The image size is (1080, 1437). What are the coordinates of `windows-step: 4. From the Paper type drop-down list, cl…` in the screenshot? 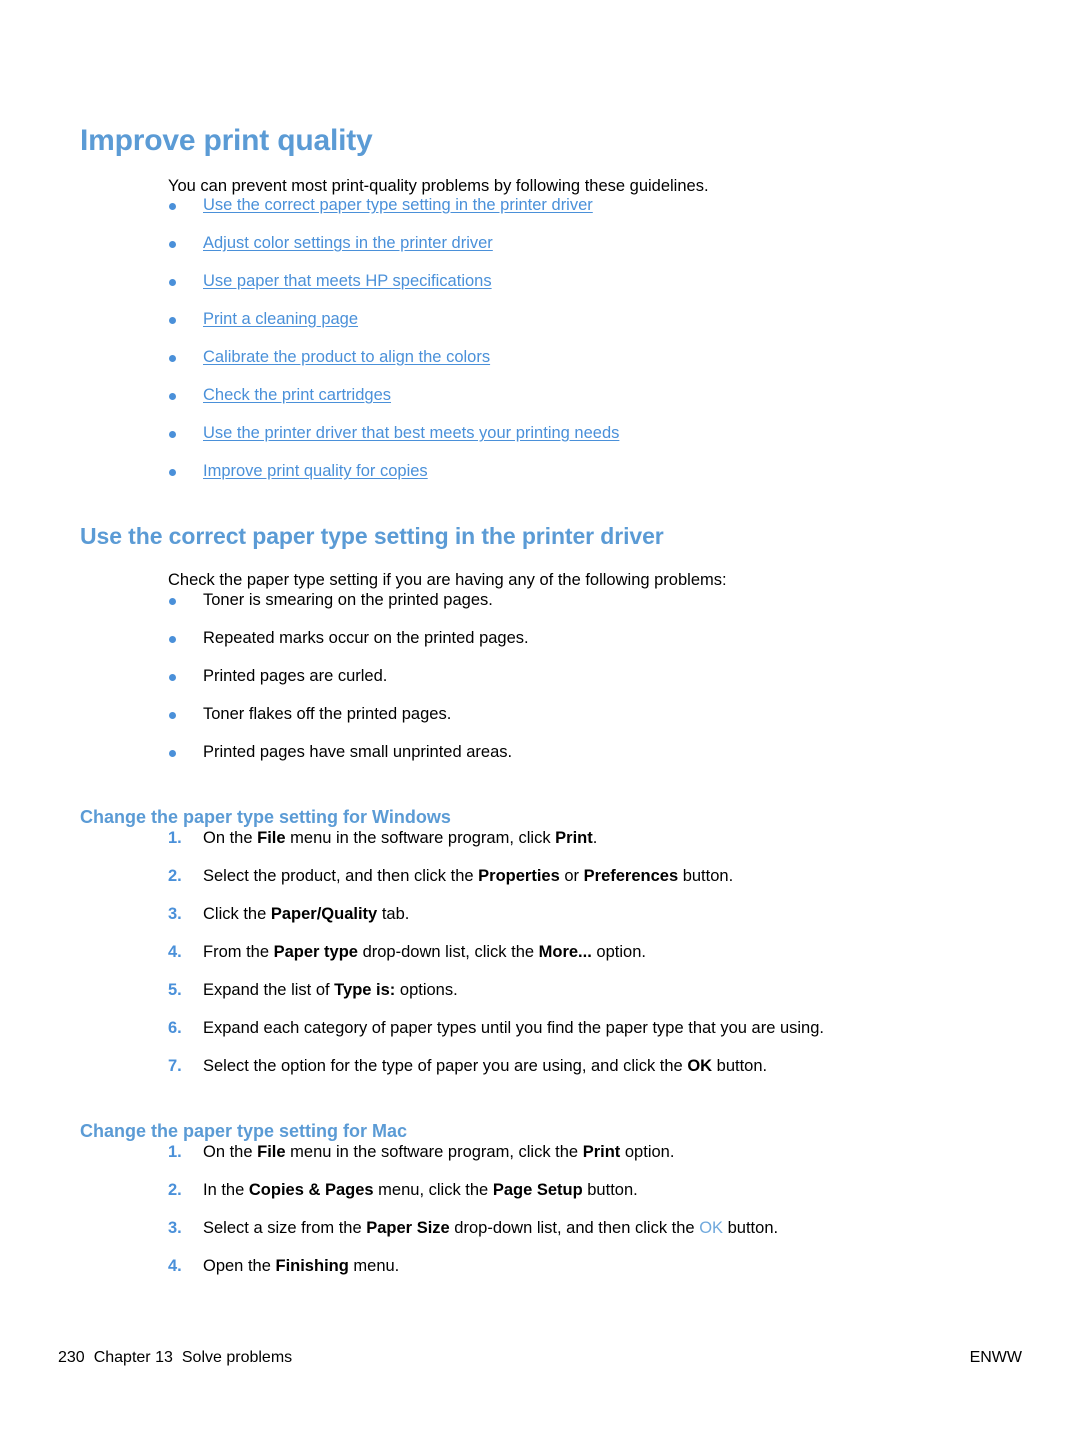 It's located at (496, 962).